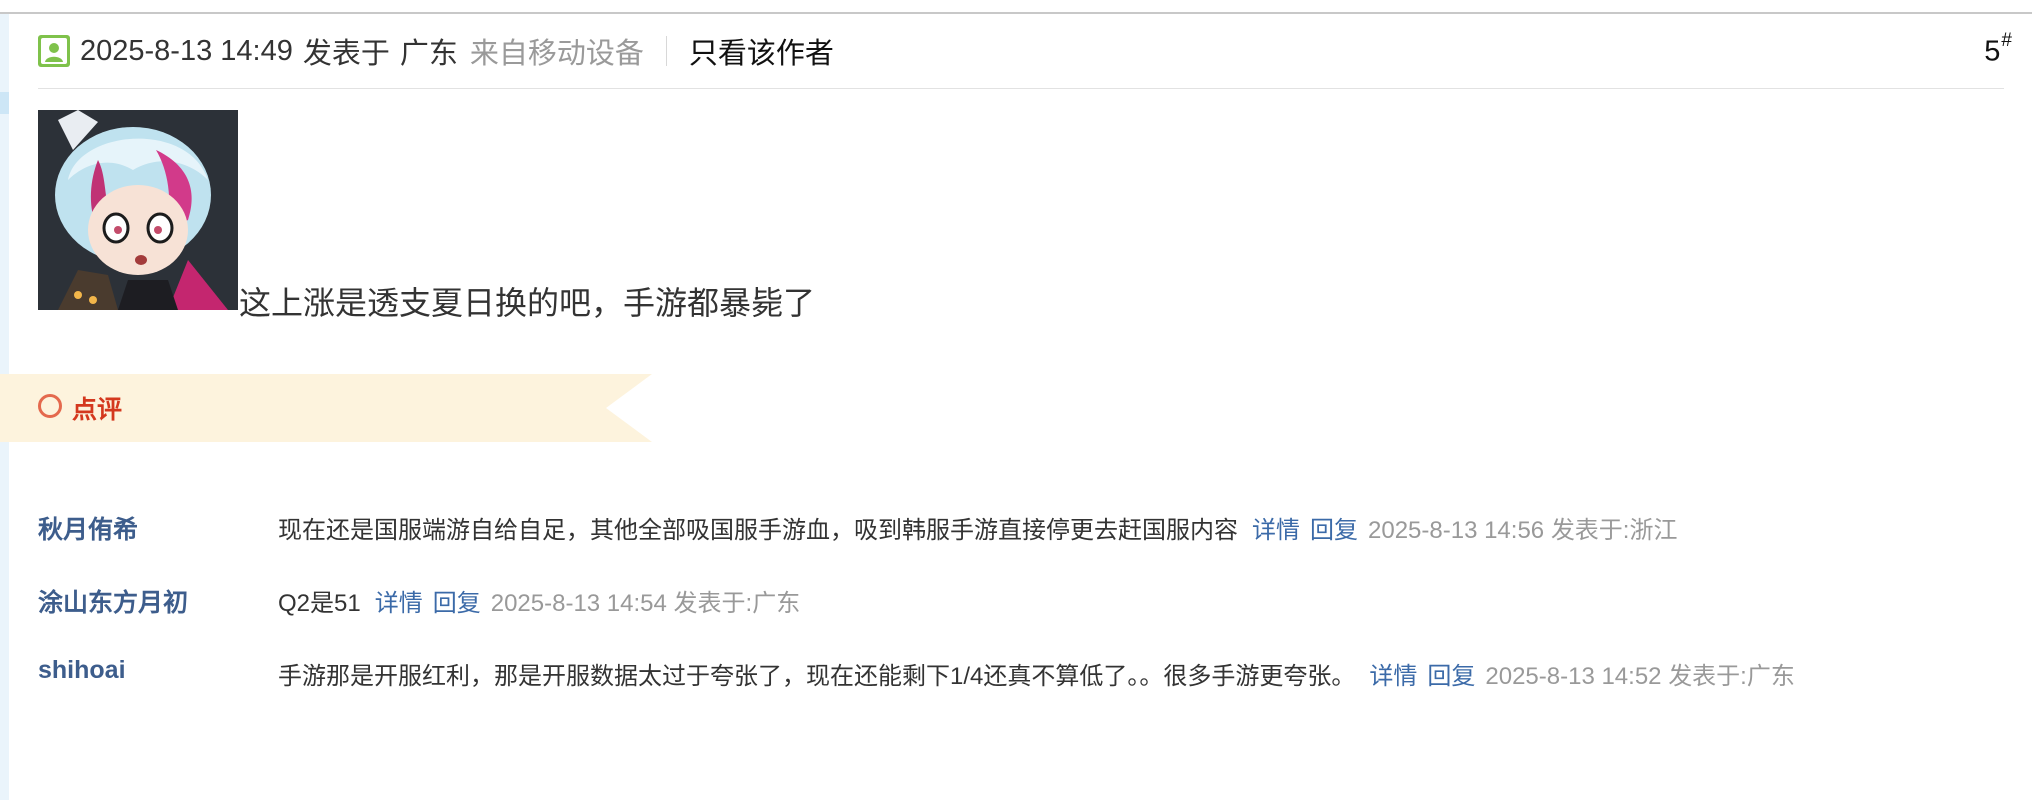 Image resolution: width=2032 pixels, height=800 pixels. What do you see at coordinates (761, 51) in the screenshot?
I see `only-author-link: 只看该作者` at bounding box center [761, 51].